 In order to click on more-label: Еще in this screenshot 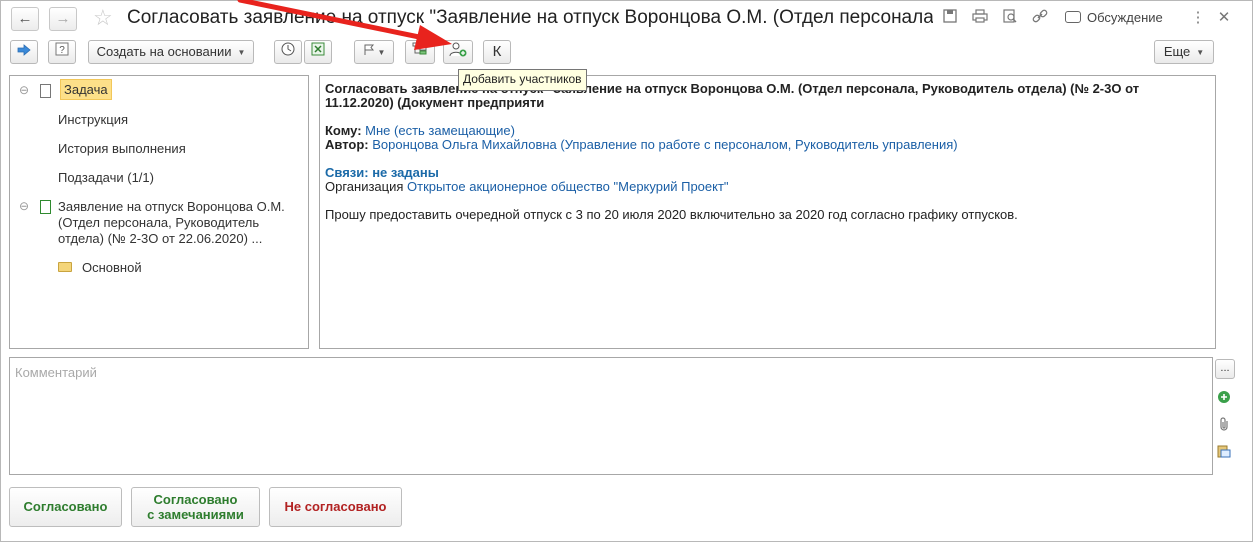, I will do `click(1177, 51)`.